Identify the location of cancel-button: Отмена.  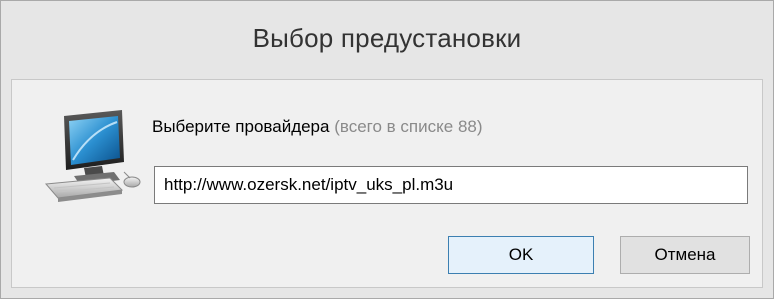
(685, 255).